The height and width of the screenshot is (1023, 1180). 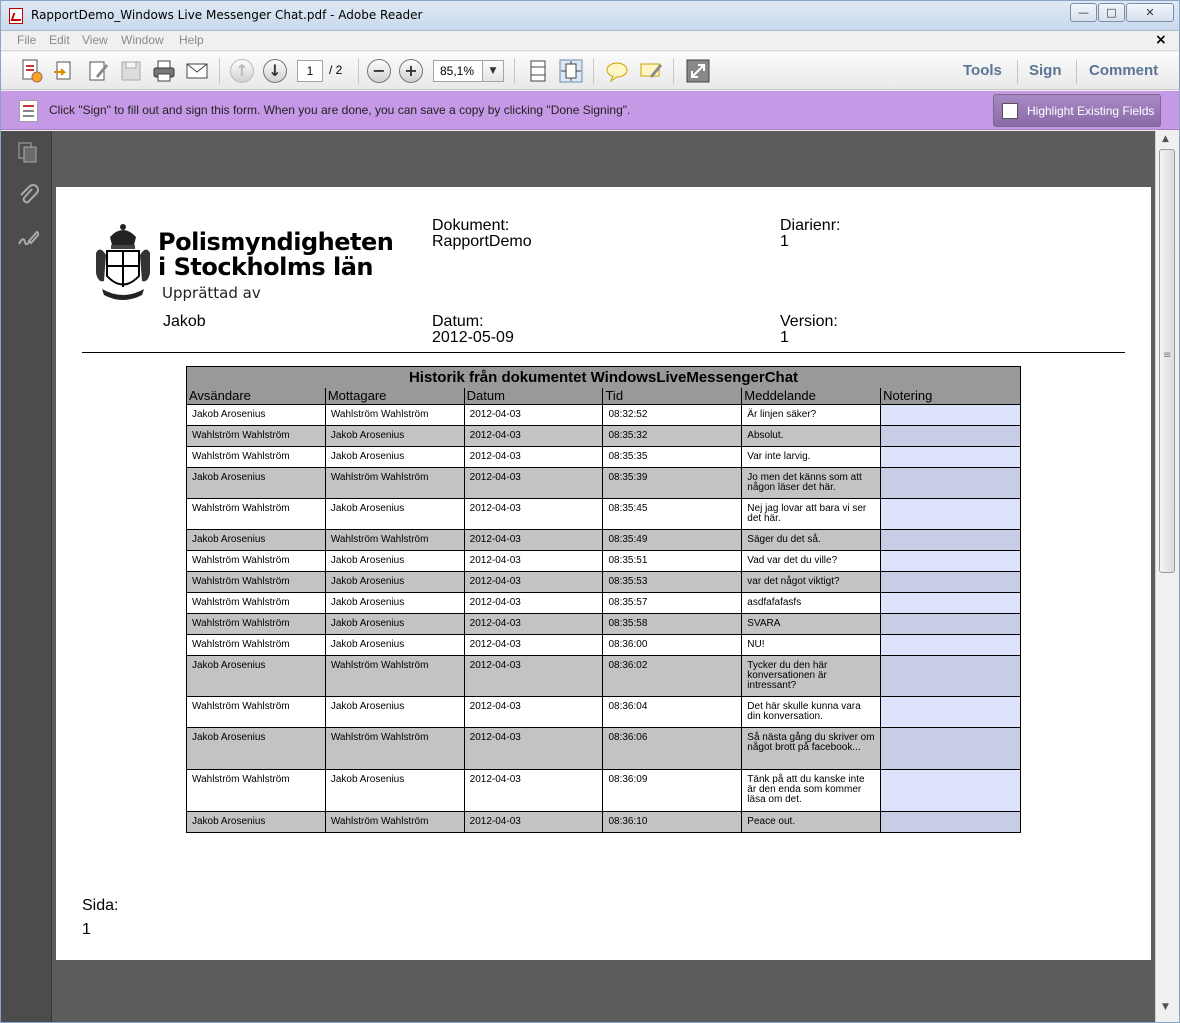 What do you see at coordinates (672, 748) in the screenshot?
I see `table-cell: 08:36:06` at bounding box center [672, 748].